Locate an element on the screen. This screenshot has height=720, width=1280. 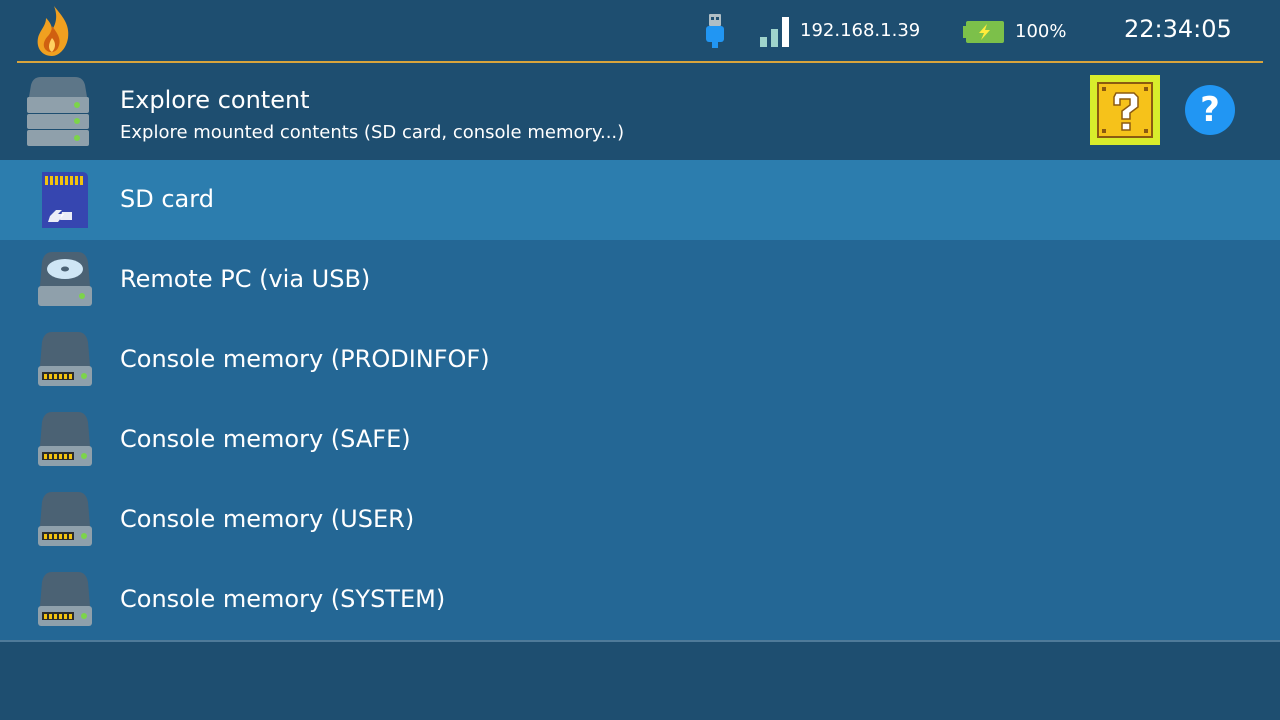
list-item-system: Console memory (SYSTEM) is located at coordinates (640, 600).